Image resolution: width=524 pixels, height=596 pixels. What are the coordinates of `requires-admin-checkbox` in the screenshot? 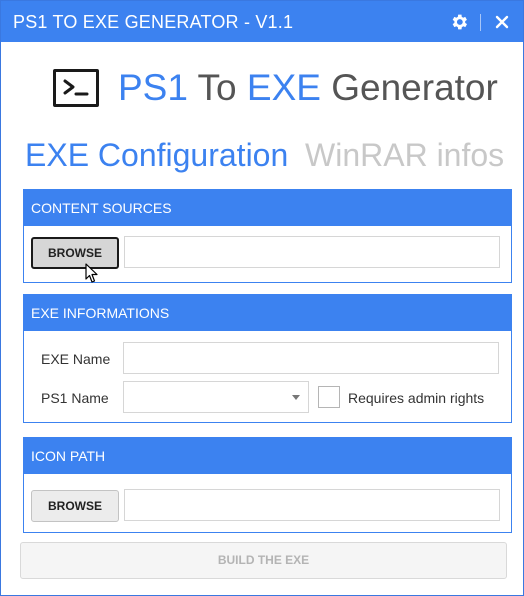 It's located at (329, 397).